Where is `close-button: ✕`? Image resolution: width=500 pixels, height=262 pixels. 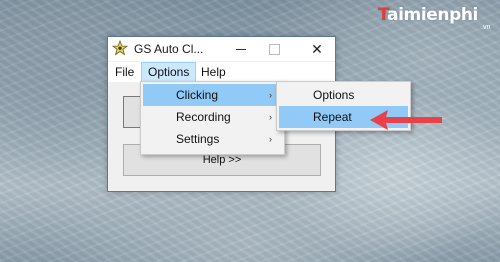
close-button: ✕ is located at coordinates (317, 49).